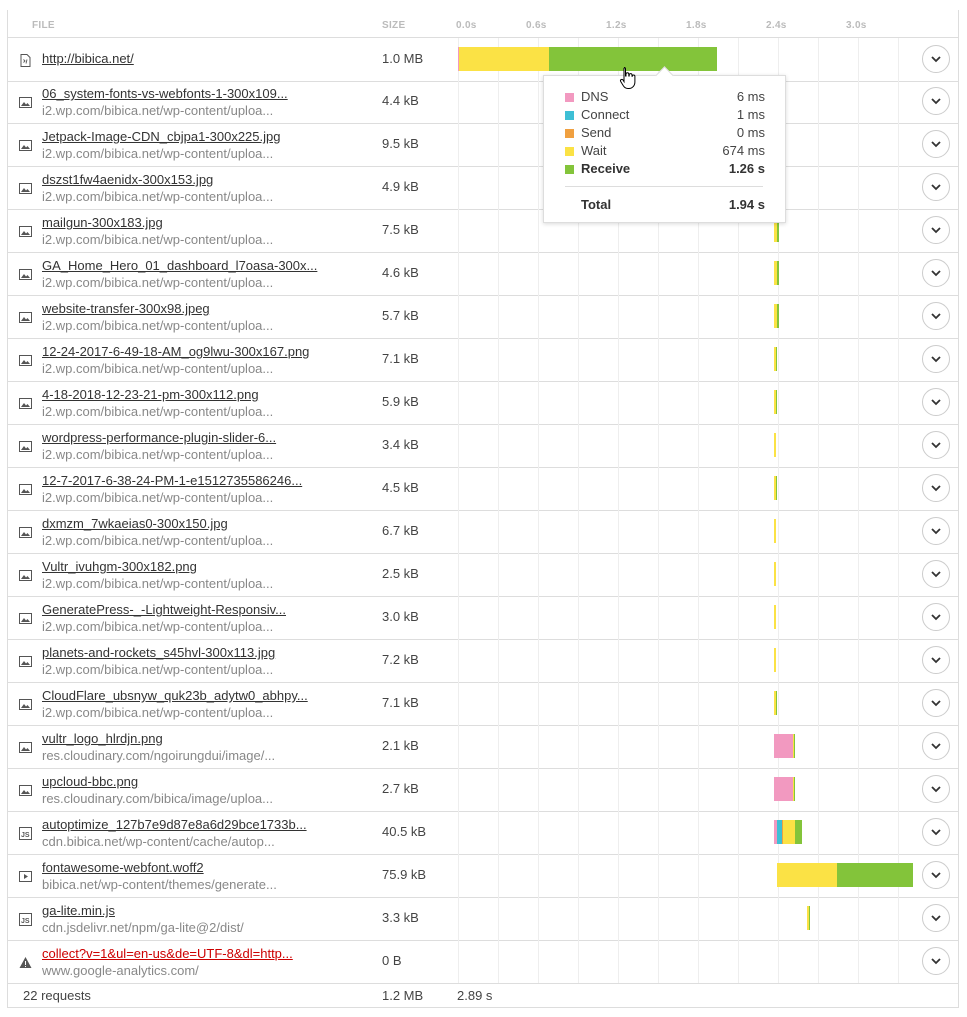 The width and height of the screenshot is (967, 1017). Describe the element at coordinates (192, 523) in the screenshot. I see `file-name-link: dxmzm_7wkaeias0-300x150.jpg` at that location.